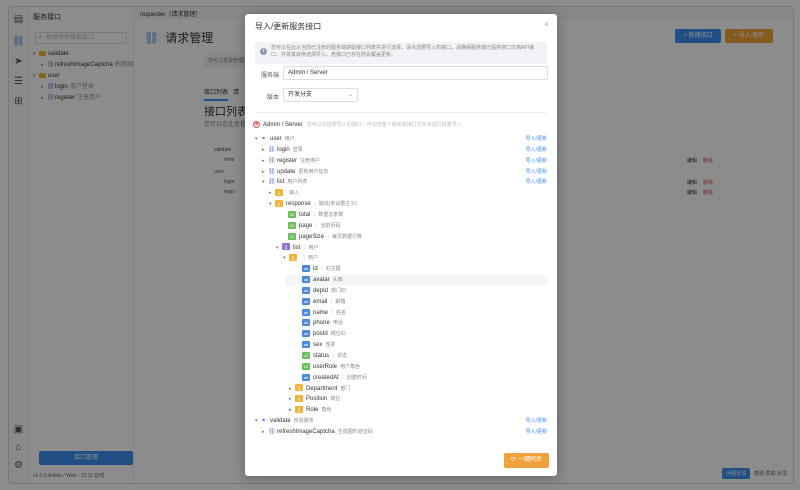  I want to click on tree-row: ▸ ⛓update 更新用户信息 导入/更新, so click(401, 172).